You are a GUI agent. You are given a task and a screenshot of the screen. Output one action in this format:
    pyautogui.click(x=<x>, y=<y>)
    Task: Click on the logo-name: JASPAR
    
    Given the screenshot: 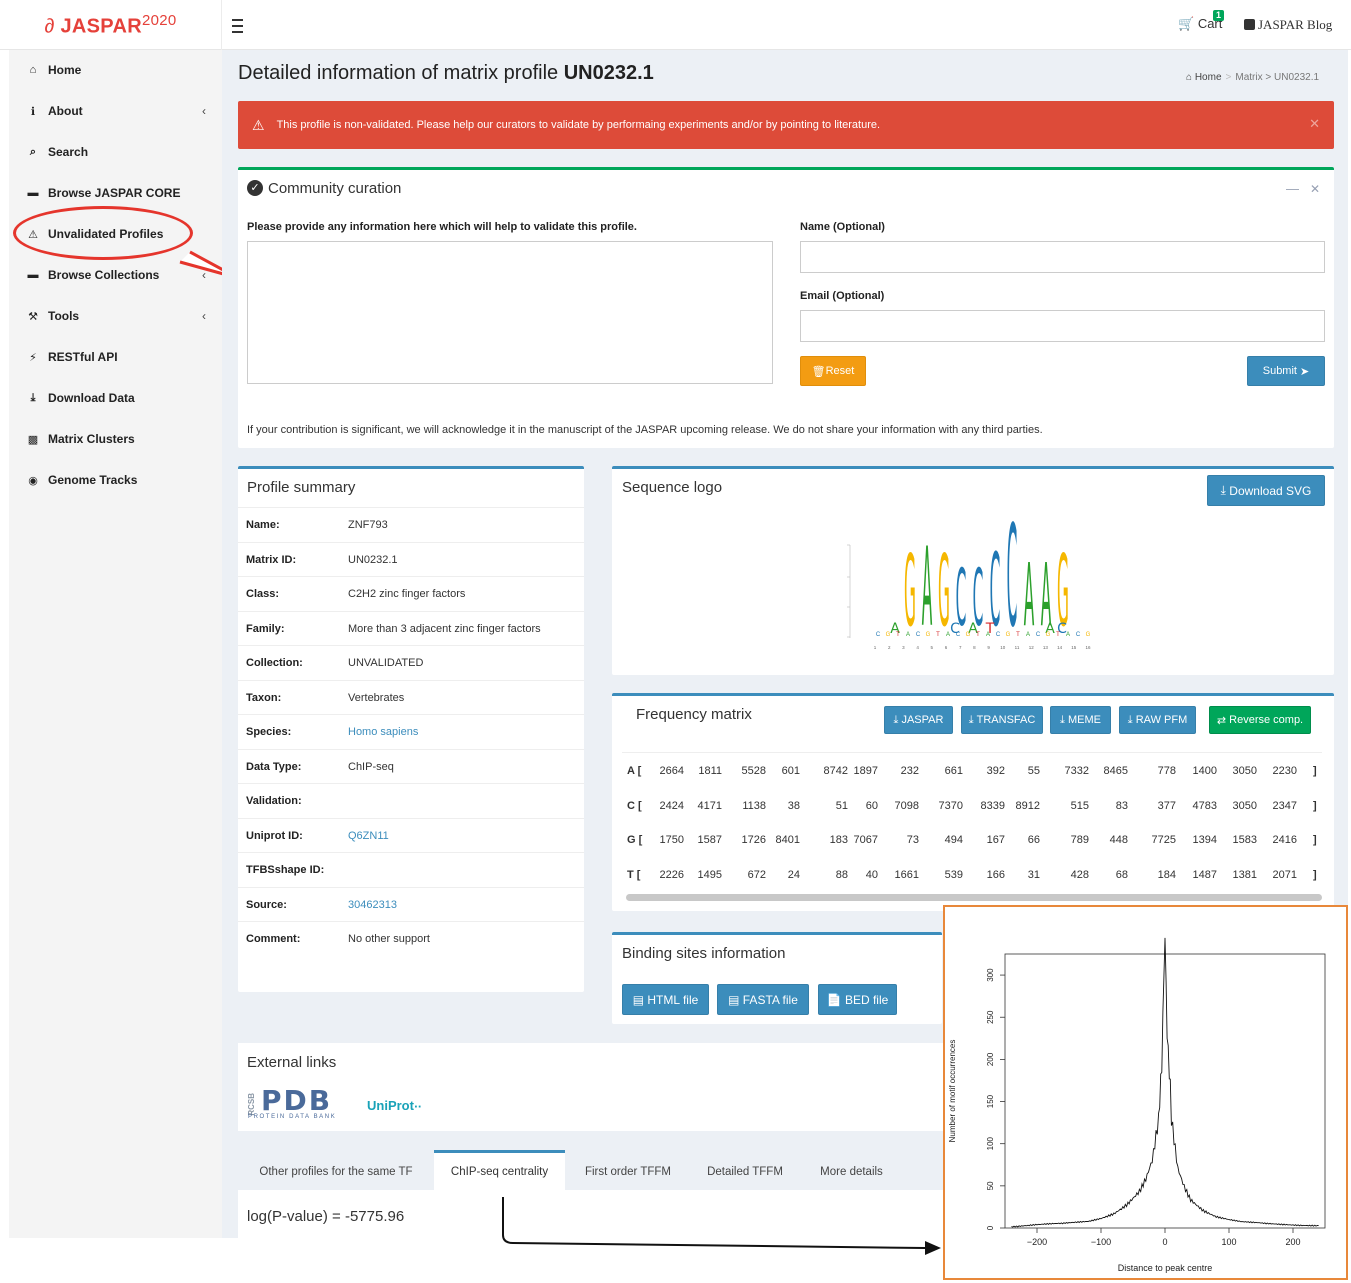 What is the action you would take?
    pyautogui.click(x=101, y=26)
    